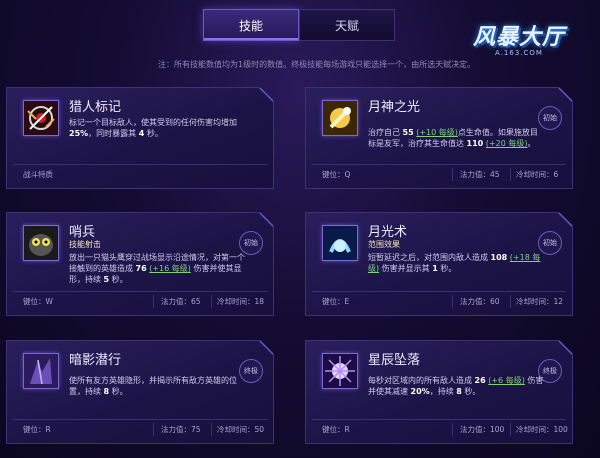 The height and width of the screenshot is (458, 600). What do you see at coordinates (537, 174) in the screenshot?
I see `cooldown: 冷却时间：6` at bounding box center [537, 174].